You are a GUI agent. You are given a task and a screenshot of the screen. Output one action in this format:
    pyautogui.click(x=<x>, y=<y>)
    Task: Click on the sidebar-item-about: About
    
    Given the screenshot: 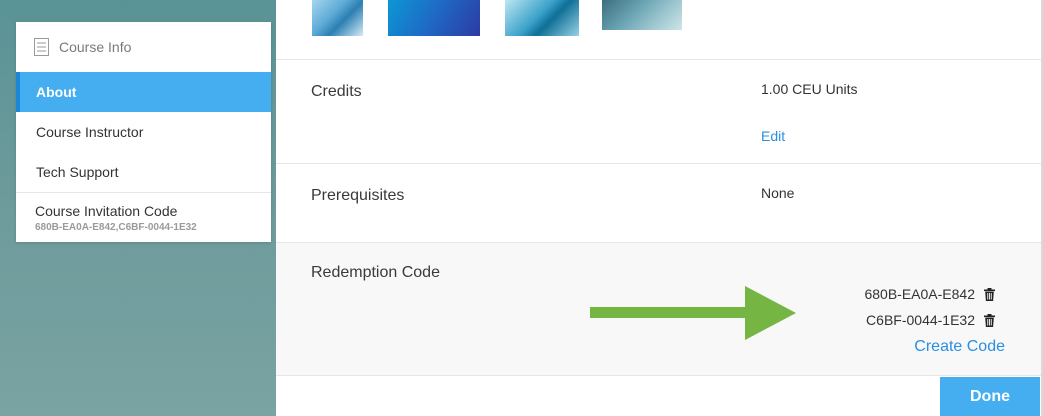 What is the action you would take?
    pyautogui.click(x=143, y=92)
    